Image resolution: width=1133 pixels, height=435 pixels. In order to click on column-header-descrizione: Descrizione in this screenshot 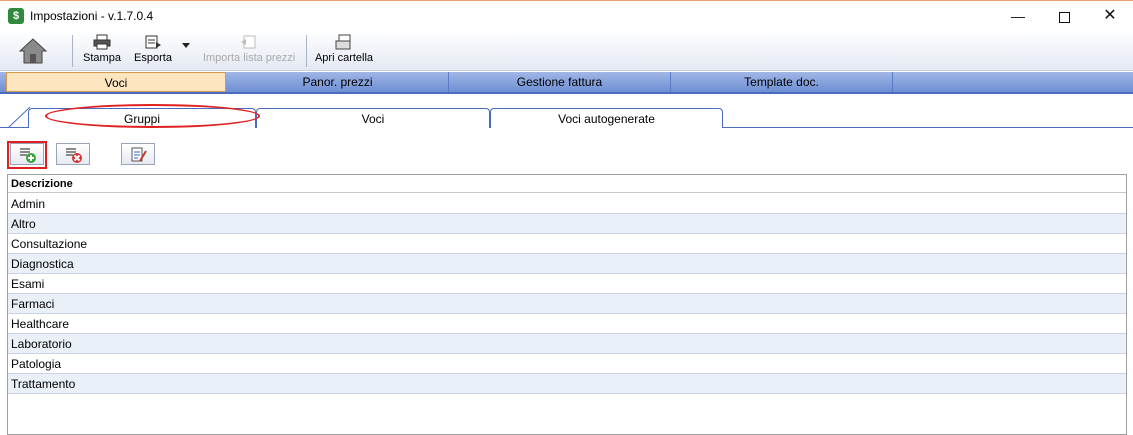, I will do `click(567, 184)`.